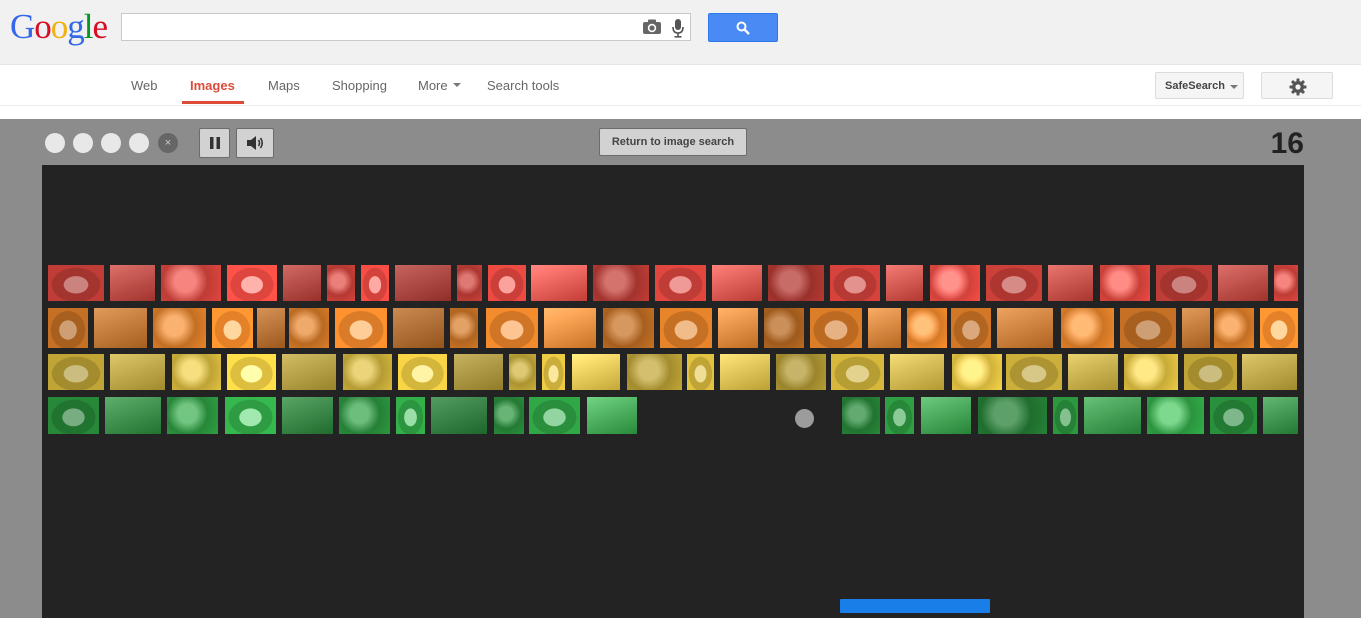 This screenshot has width=1361, height=618. I want to click on close-game-button: ×, so click(168, 143).